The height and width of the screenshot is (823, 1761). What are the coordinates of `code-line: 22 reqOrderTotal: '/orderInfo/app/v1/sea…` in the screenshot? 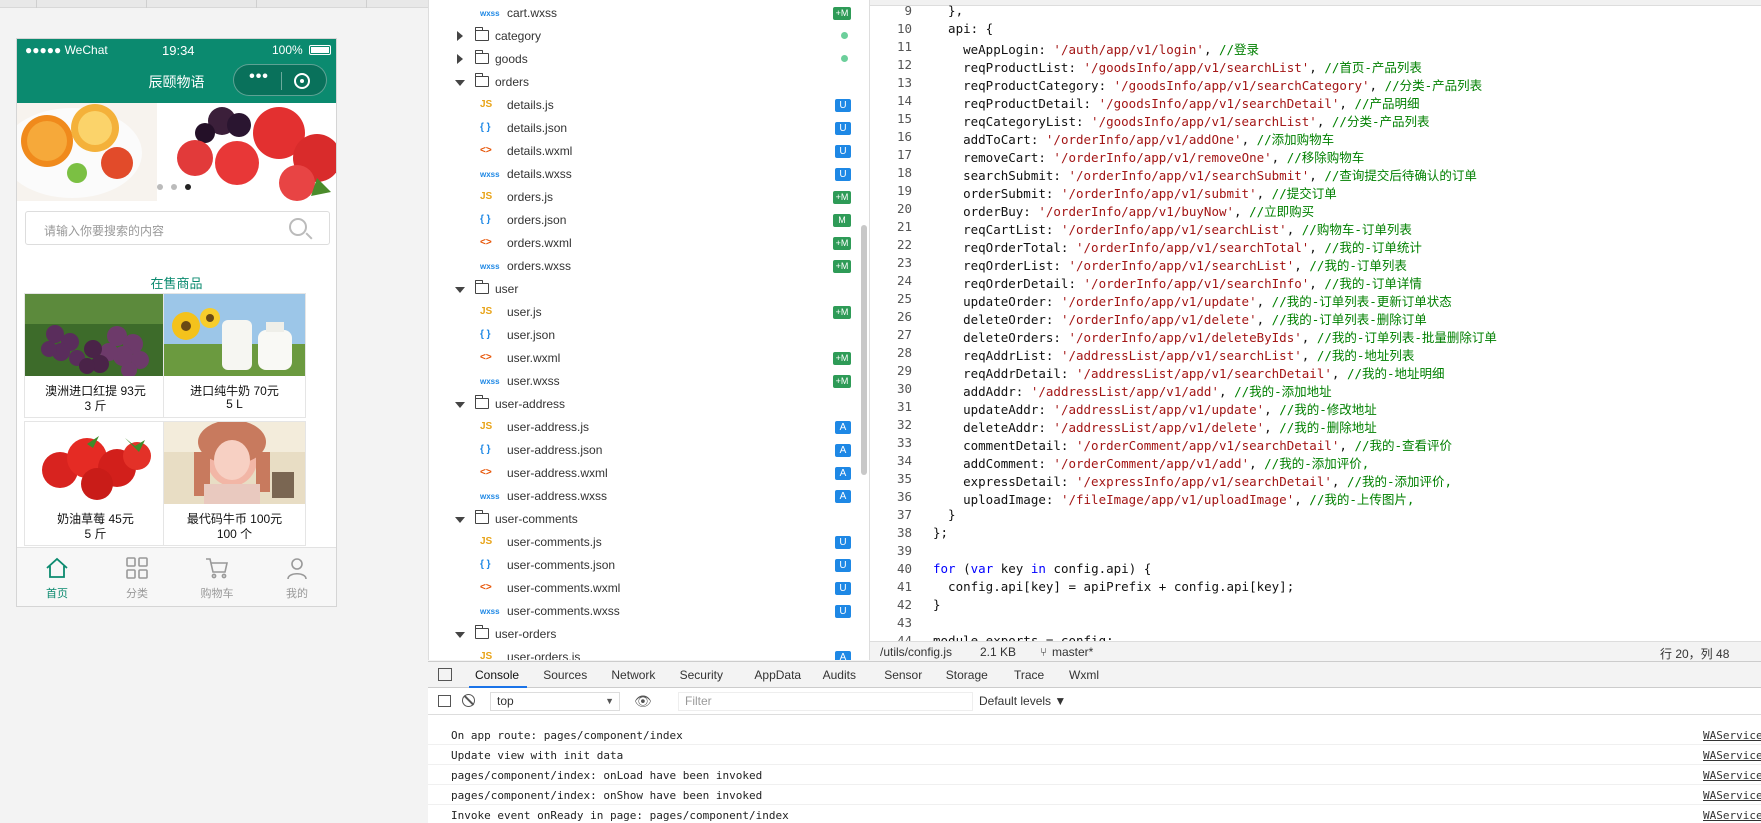 It's located at (1315, 246).